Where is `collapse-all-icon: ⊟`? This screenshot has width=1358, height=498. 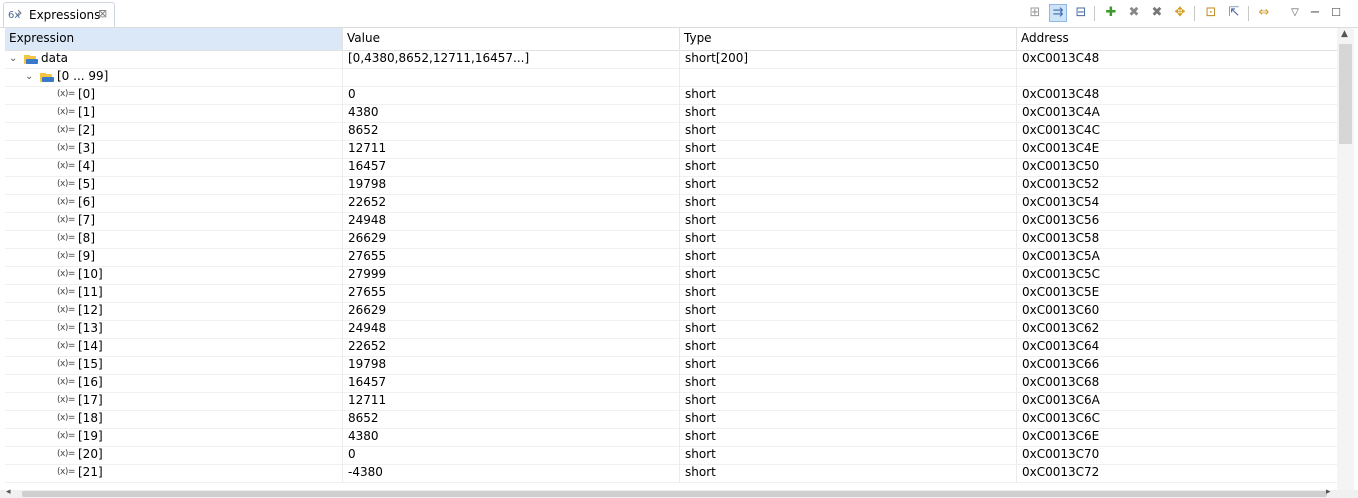
collapse-all-icon: ⊟ is located at coordinates (1081, 13).